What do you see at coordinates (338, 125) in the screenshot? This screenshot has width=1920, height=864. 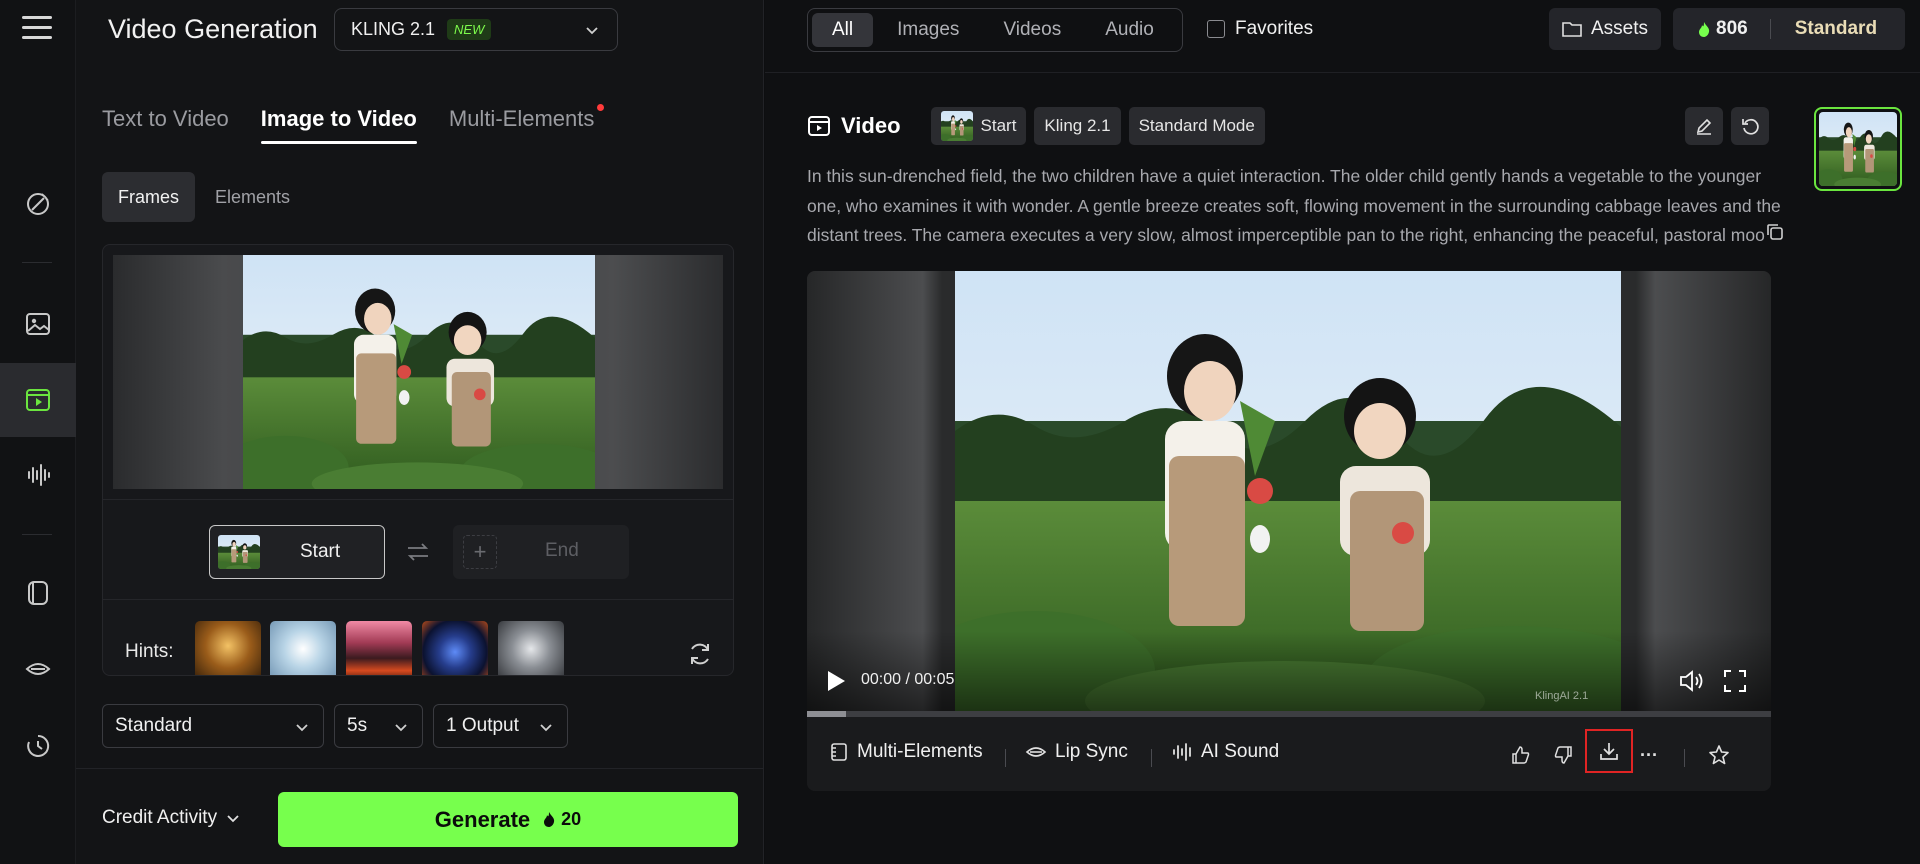 I see `tab-image-to-video: Image to Video` at bounding box center [338, 125].